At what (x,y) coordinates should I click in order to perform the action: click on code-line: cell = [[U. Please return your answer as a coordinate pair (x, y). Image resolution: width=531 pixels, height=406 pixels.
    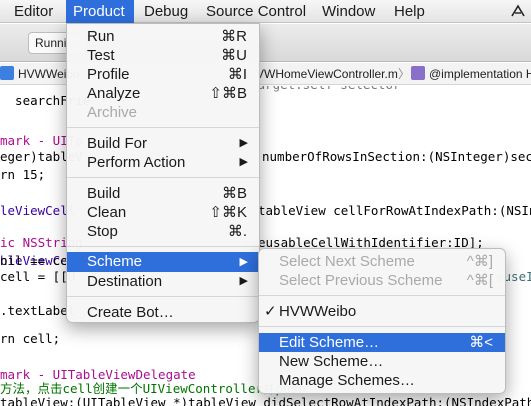
    Looking at the image, I should click on (38, 276).